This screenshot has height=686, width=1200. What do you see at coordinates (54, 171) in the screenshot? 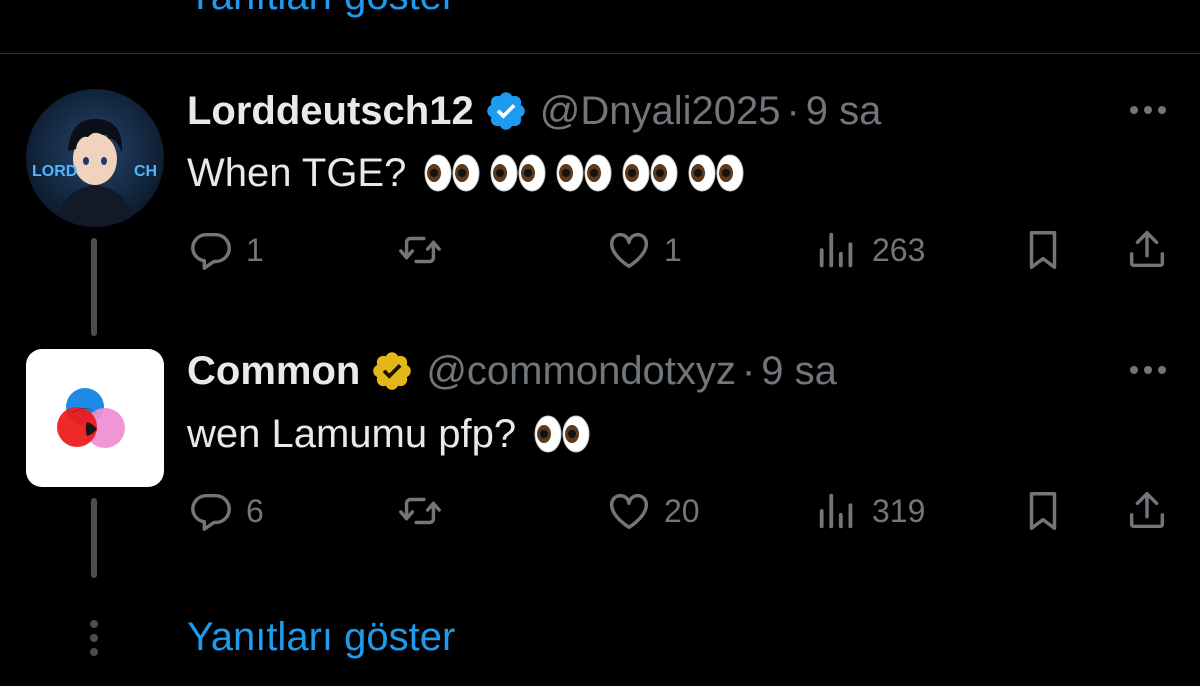
I see `avatar-text-left: LORD` at bounding box center [54, 171].